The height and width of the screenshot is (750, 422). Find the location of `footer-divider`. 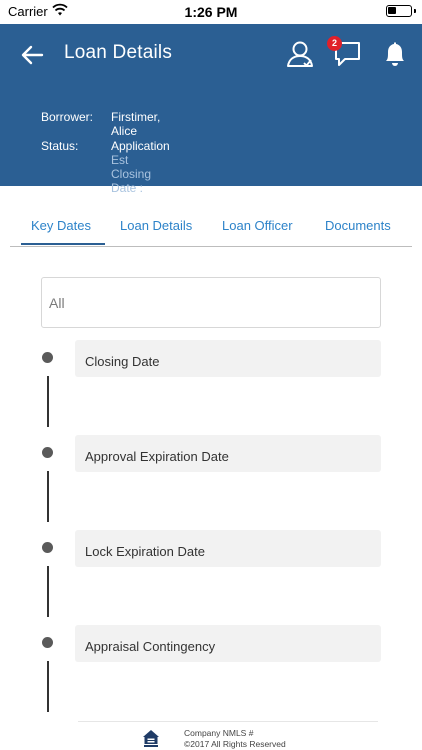

footer-divider is located at coordinates (228, 721).